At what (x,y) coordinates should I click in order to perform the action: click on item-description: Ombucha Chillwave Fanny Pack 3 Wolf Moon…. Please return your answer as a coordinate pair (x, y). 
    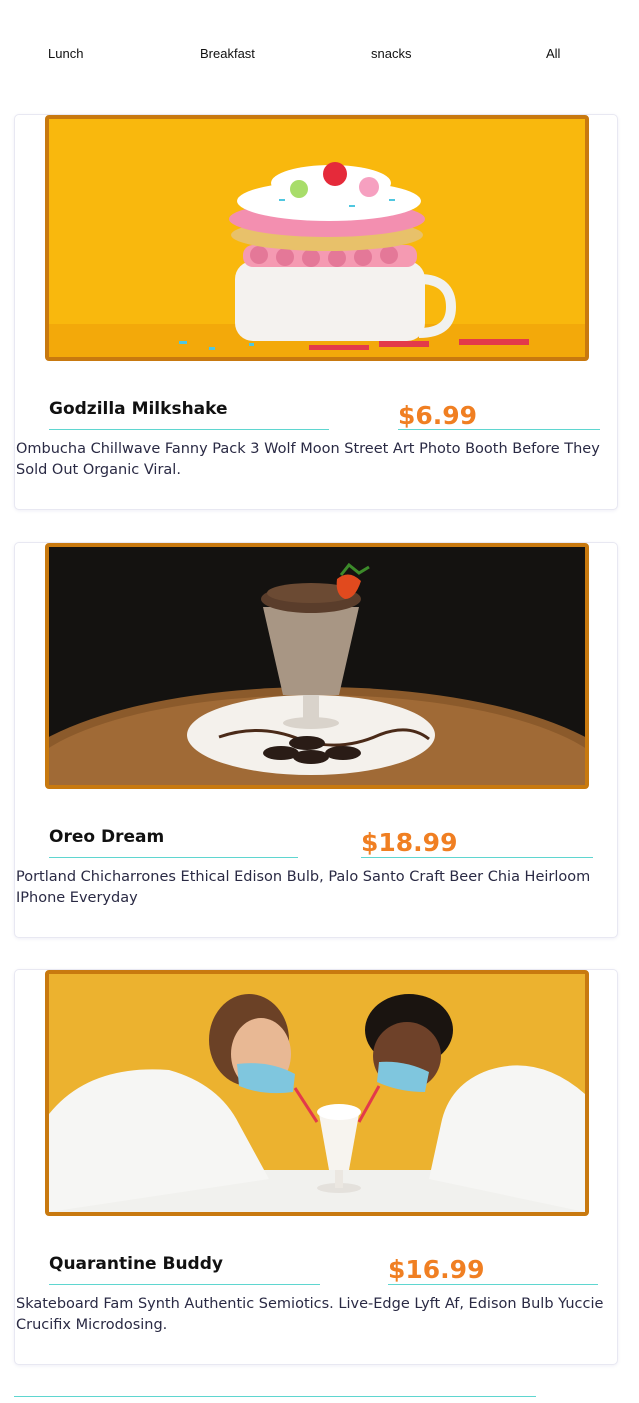
    Looking at the image, I should click on (308, 459).